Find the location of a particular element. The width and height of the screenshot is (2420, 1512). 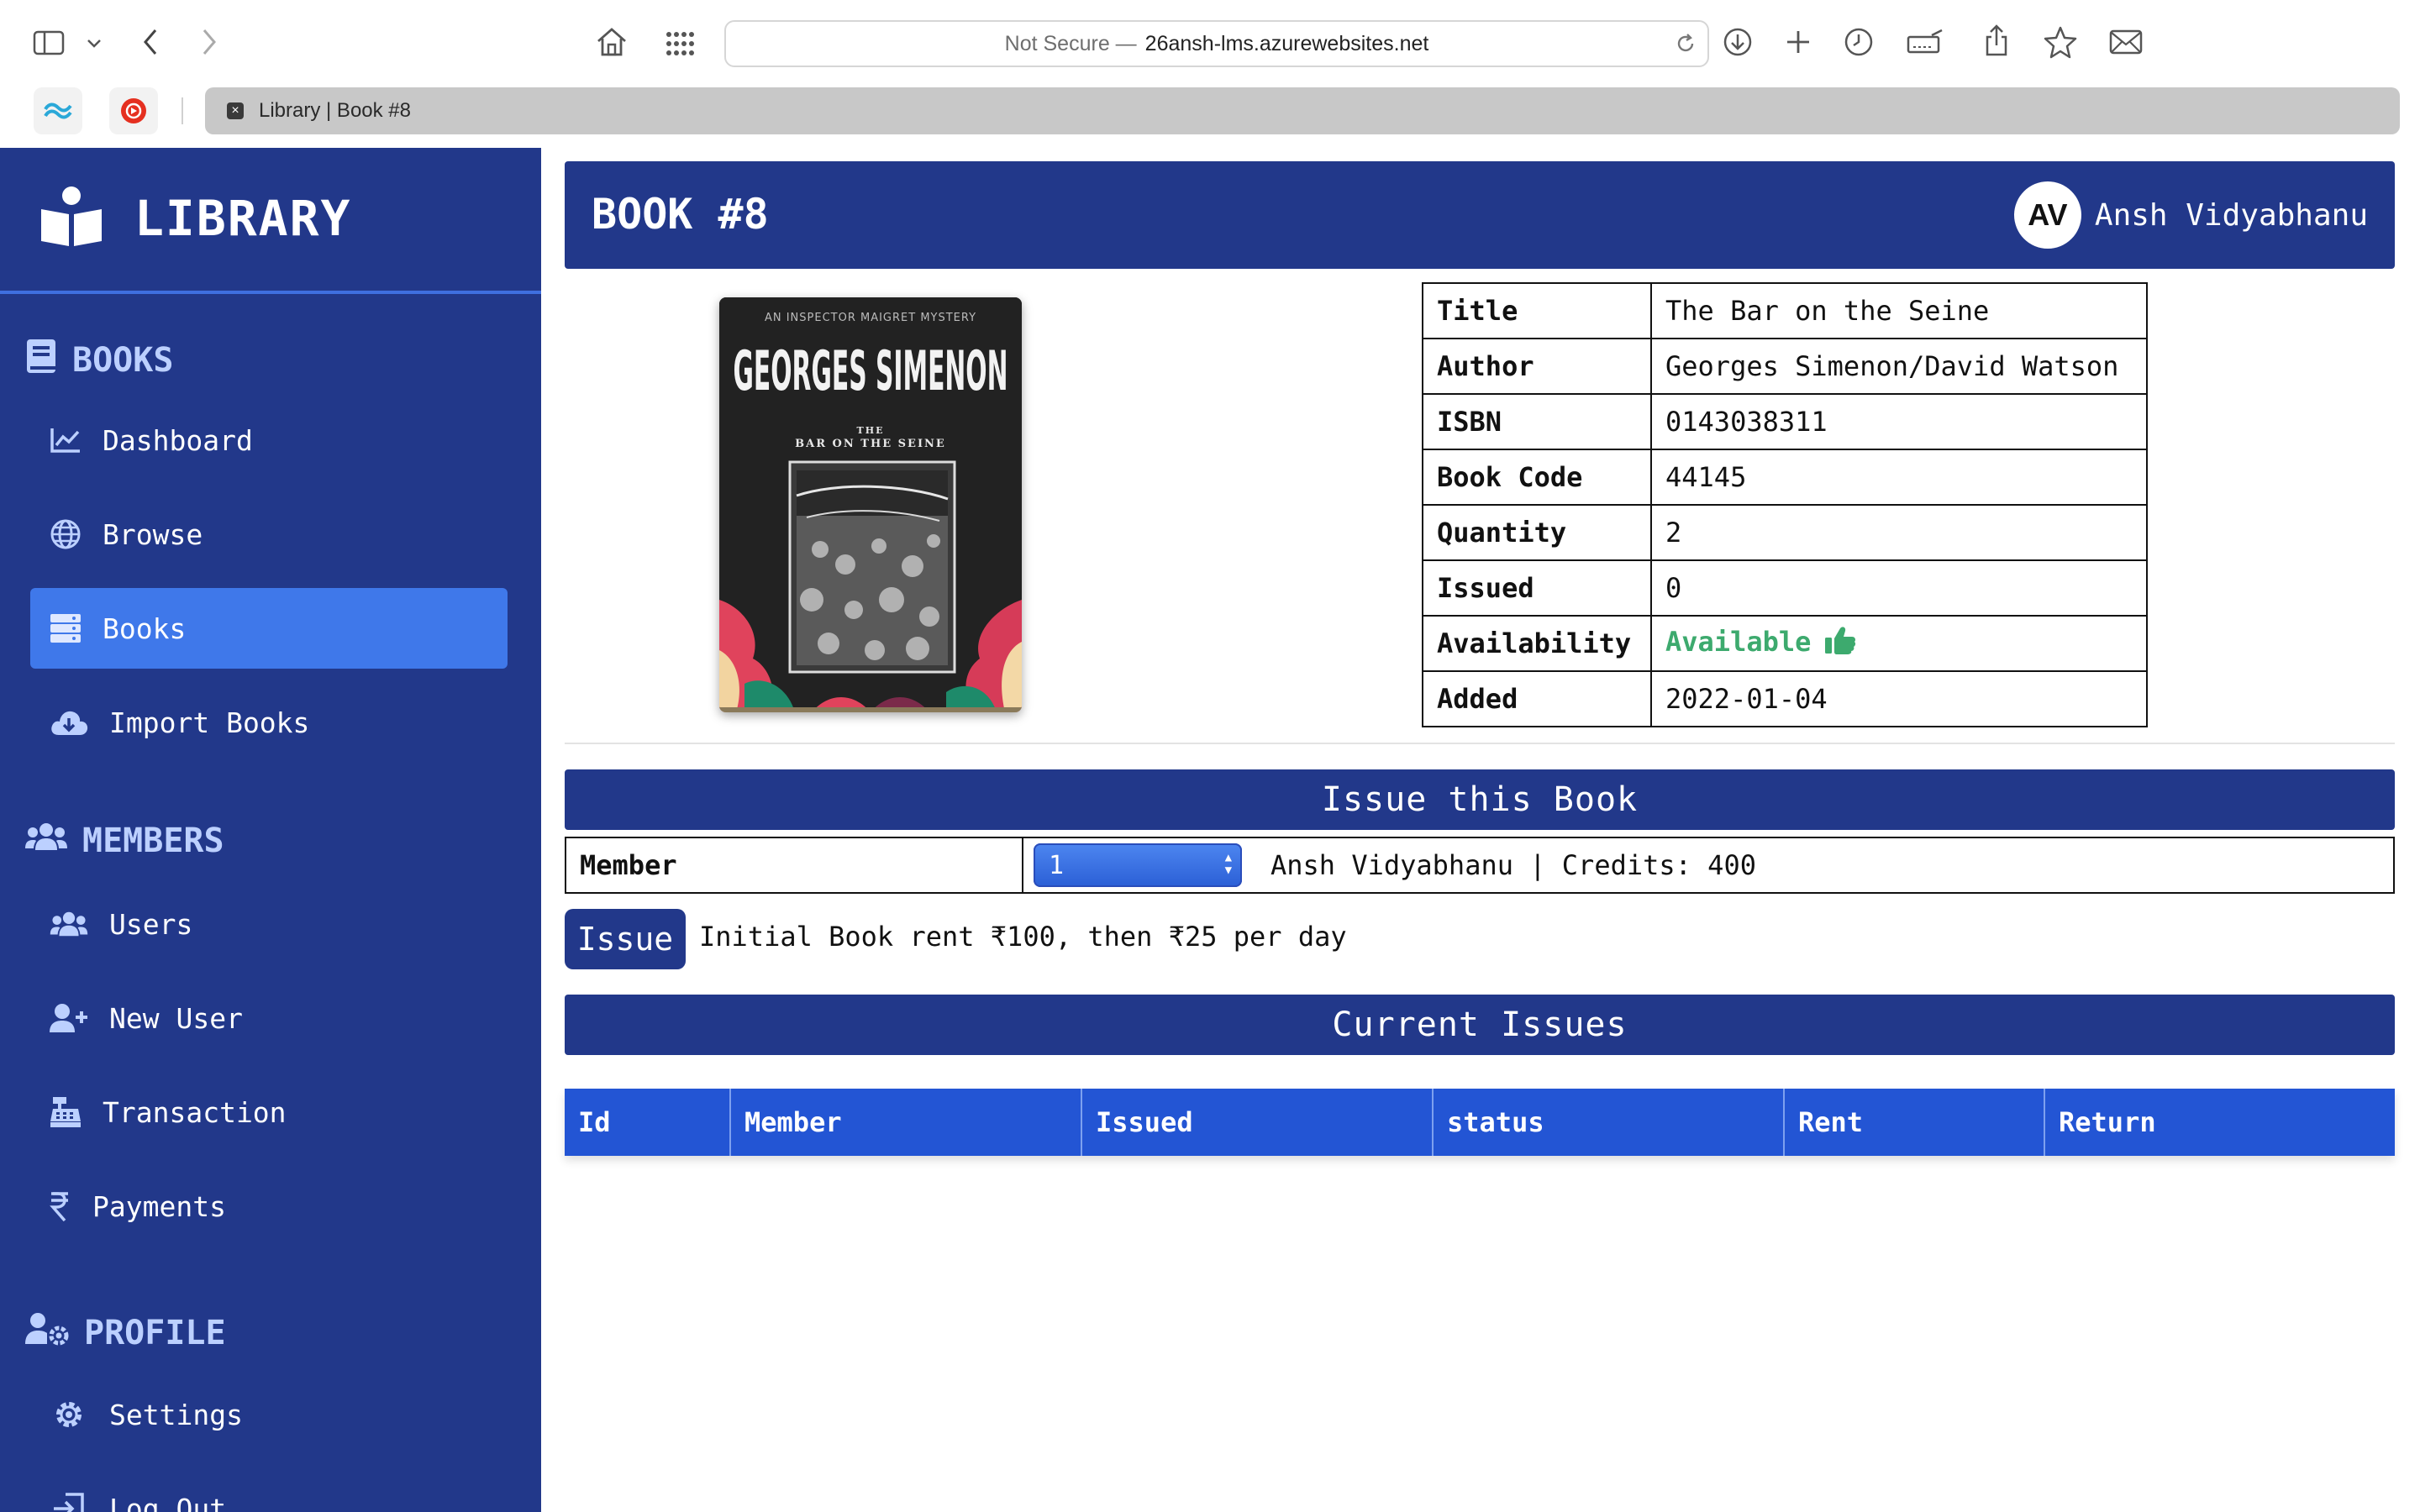

chart-line-icon is located at coordinates (65, 440).